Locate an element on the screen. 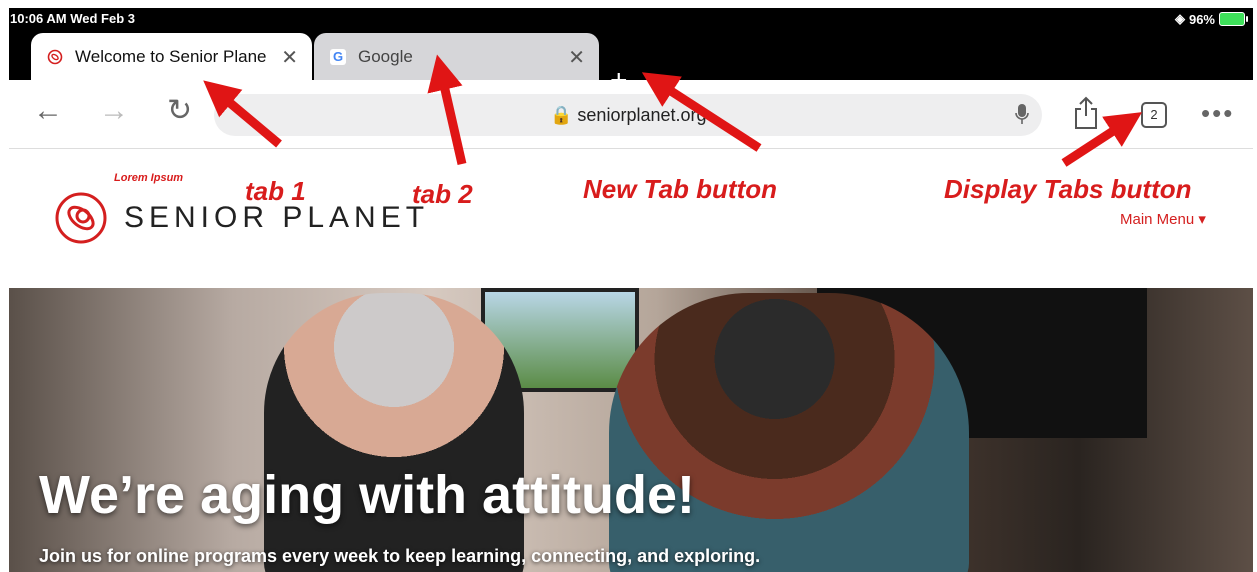  browser-toolbar: ← → ↻ 🔒 seniorplanet.org 2 ••• is located at coordinates (631, 114).